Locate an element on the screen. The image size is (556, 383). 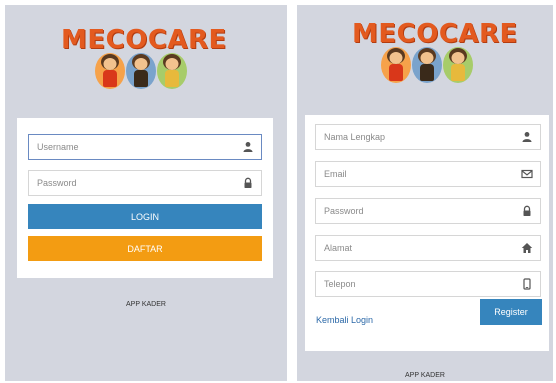
username-input is located at coordinates (132, 147).